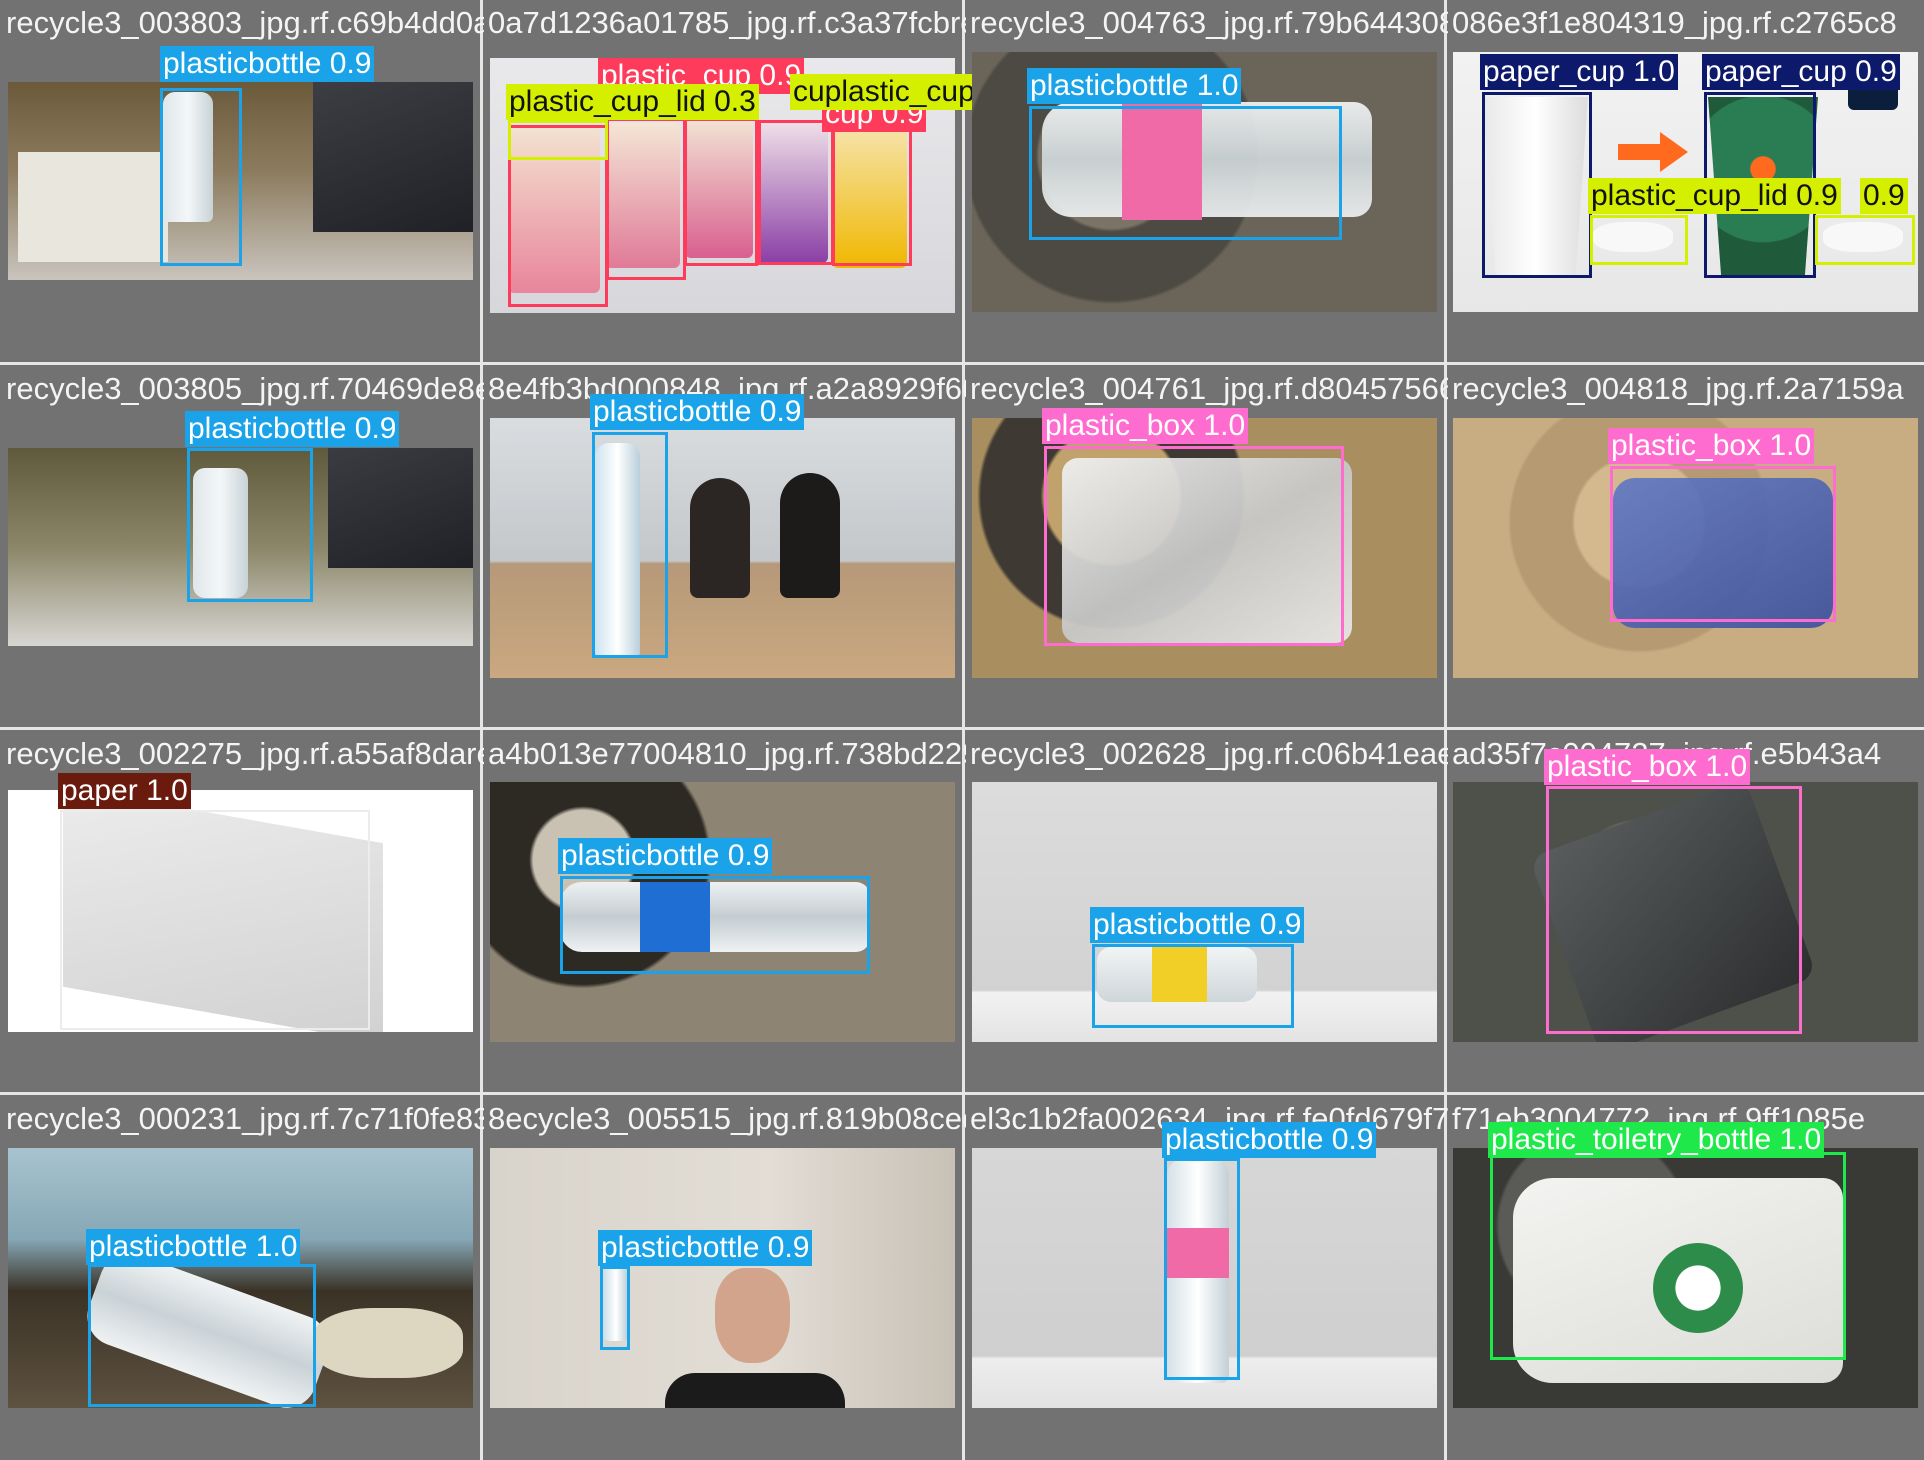 This screenshot has height=1460, width=1924. I want to click on grid-divider-h2, so click(962, 728).